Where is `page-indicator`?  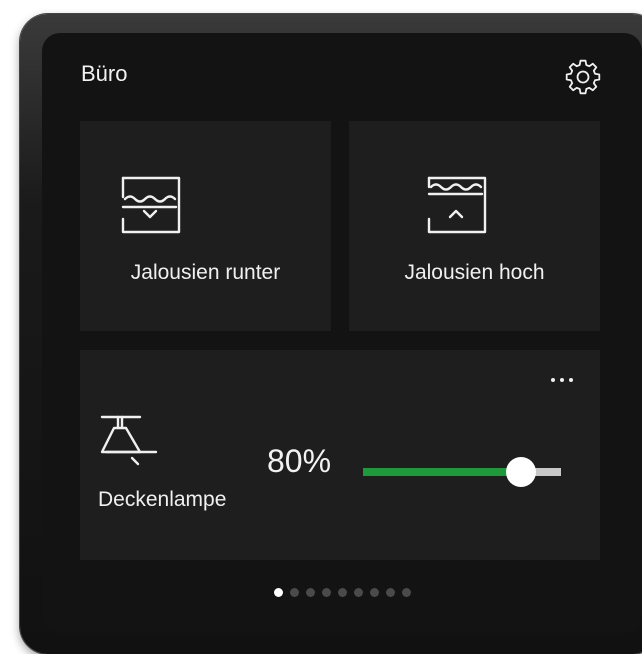 page-indicator is located at coordinates (342, 592).